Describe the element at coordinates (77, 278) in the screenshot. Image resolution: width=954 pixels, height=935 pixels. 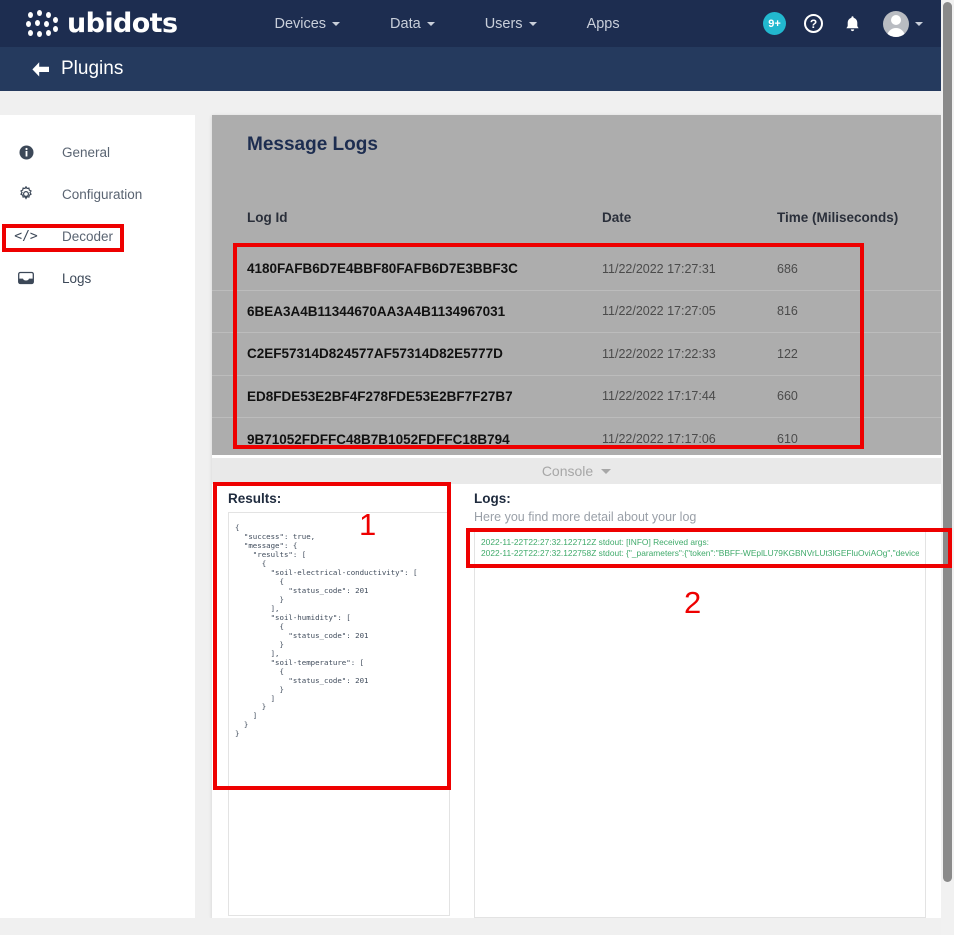
I see `sidebar-item-logs-label: Logs` at that location.